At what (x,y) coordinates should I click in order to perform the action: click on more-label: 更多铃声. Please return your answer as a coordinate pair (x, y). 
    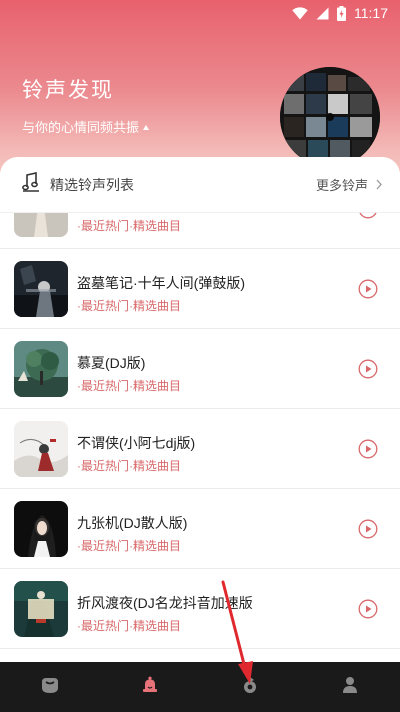
    Looking at the image, I should click on (341, 185).